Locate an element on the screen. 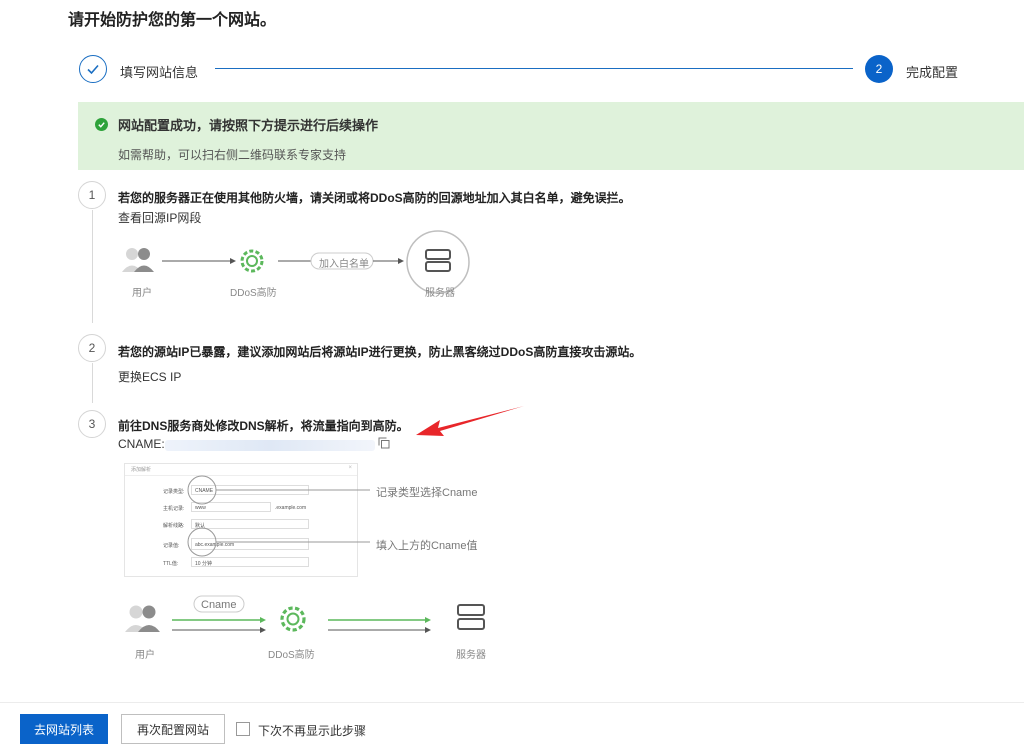 This screenshot has width=1024, height=749. banner-title: 网站配置成功，请按照下方提示进行后续操作 is located at coordinates (248, 125).